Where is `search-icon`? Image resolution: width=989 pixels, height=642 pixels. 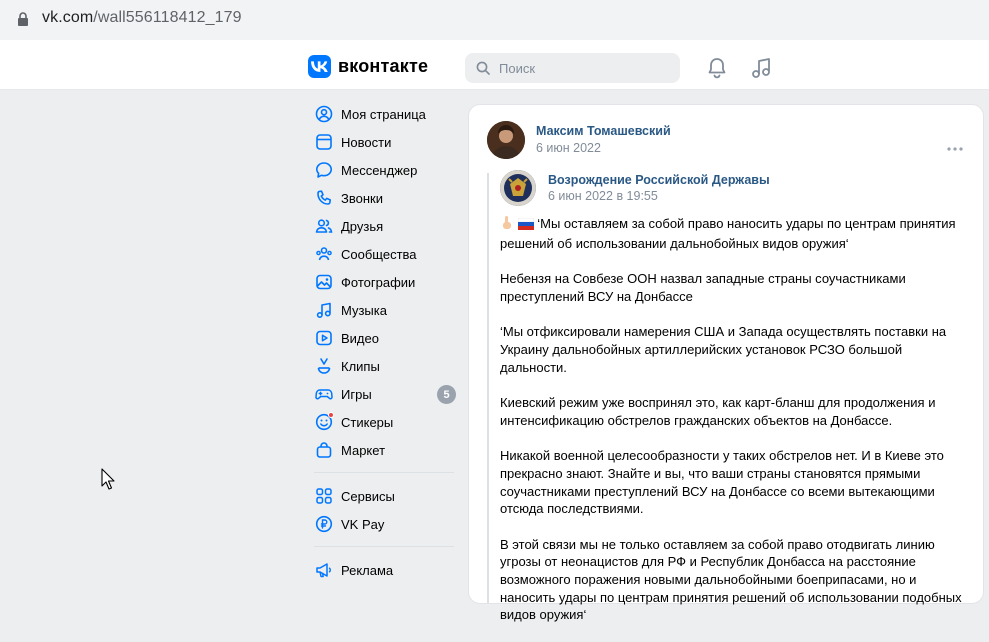 search-icon is located at coordinates (483, 68).